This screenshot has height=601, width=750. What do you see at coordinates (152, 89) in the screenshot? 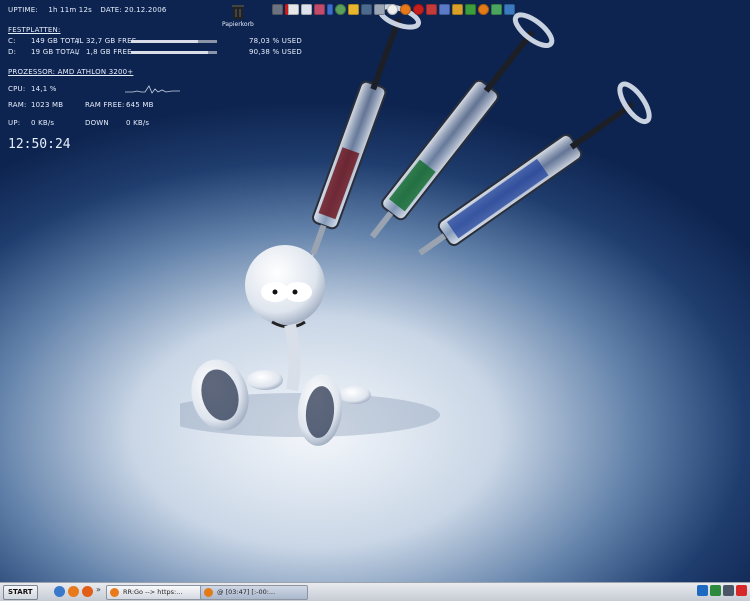
I see `cpu-graph` at bounding box center [152, 89].